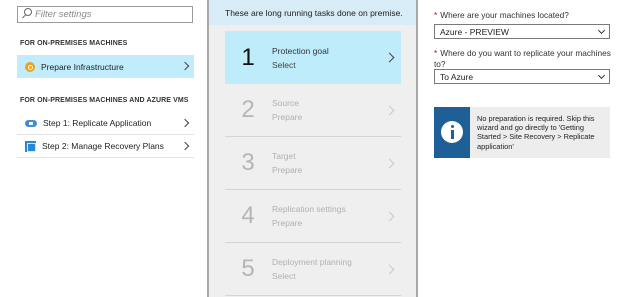  Describe the element at coordinates (30, 146) in the screenshot. I see `recovery-plan-icon` at that location.